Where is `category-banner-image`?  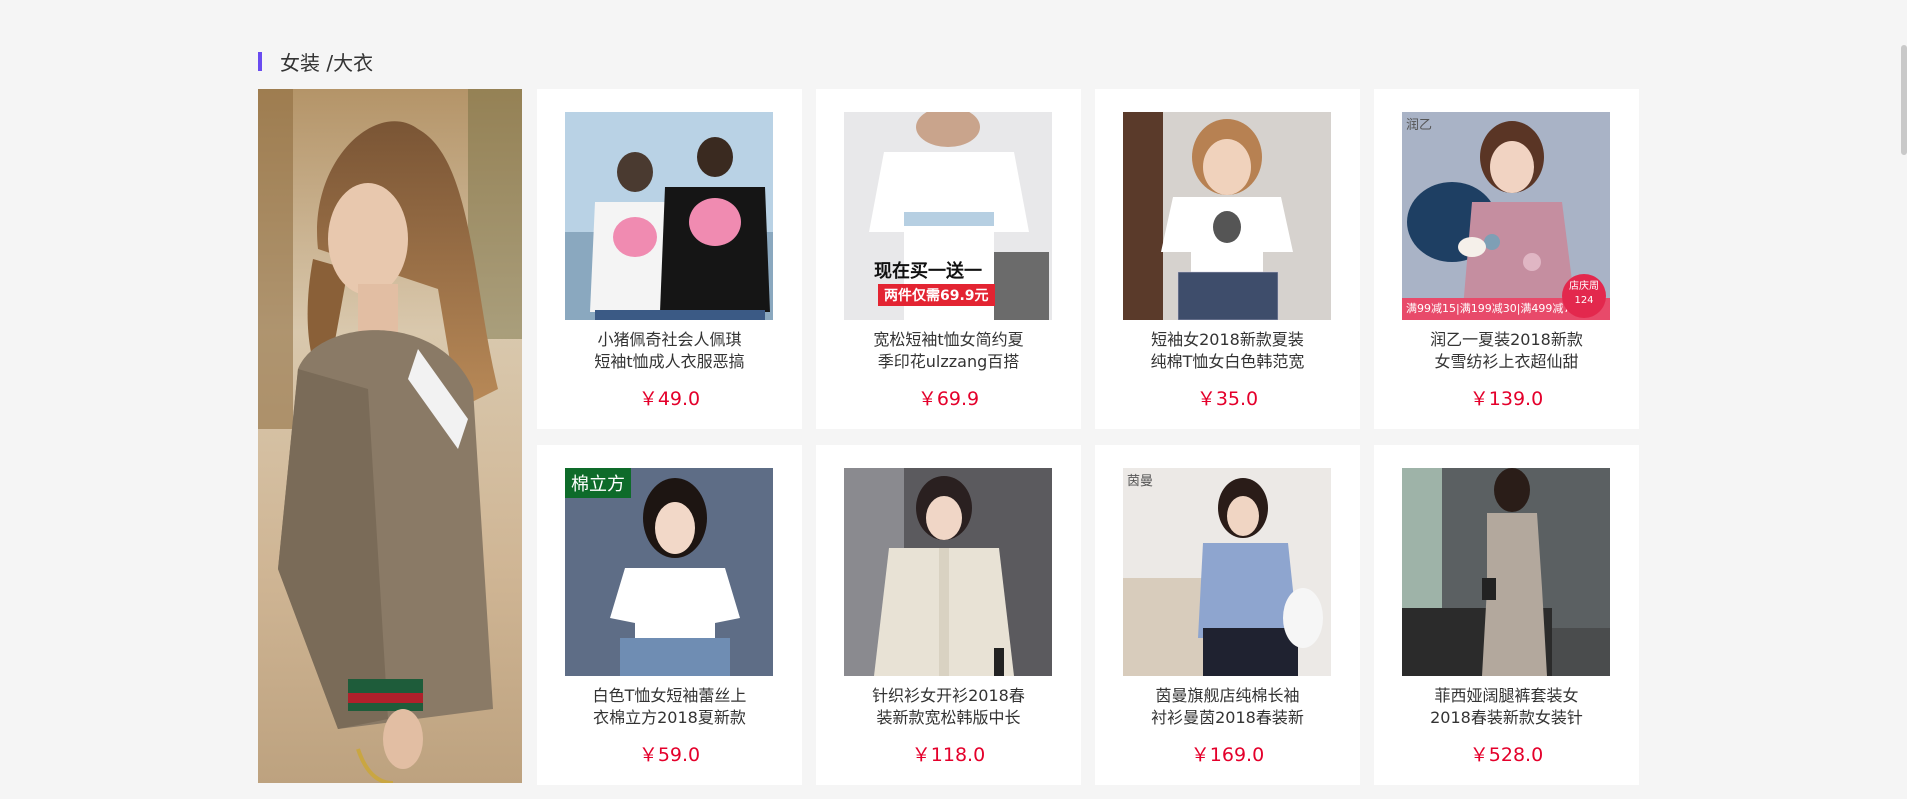
category-banner-image is located at coordinates (390, 436).